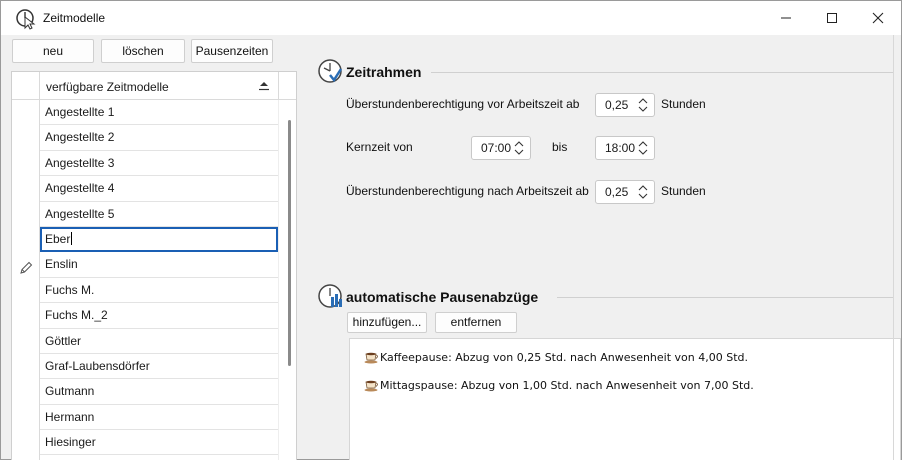 The width and height of the screenshot is (902, 460). Describe the element at coordinates (159, 291) in the screenshot. I see `list-item: Fuchs M.` at that location.